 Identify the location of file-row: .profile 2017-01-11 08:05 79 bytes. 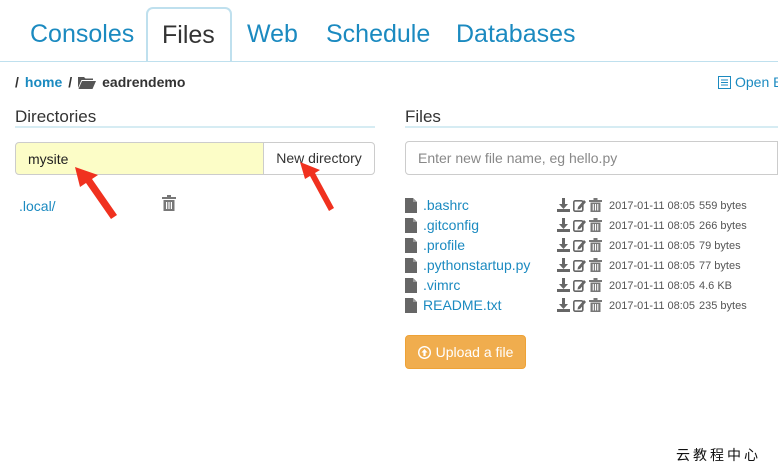
(591, 246).